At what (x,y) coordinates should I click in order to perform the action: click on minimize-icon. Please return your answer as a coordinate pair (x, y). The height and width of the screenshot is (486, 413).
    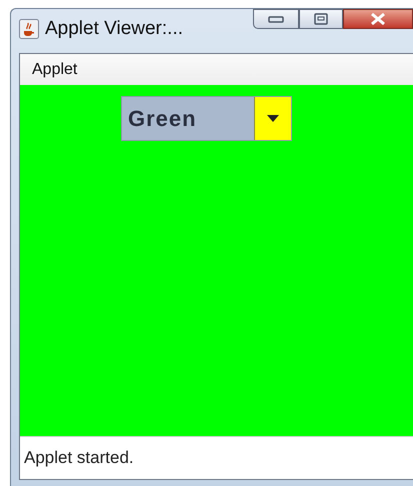
    Looking at the image, I should click on (276, 19).